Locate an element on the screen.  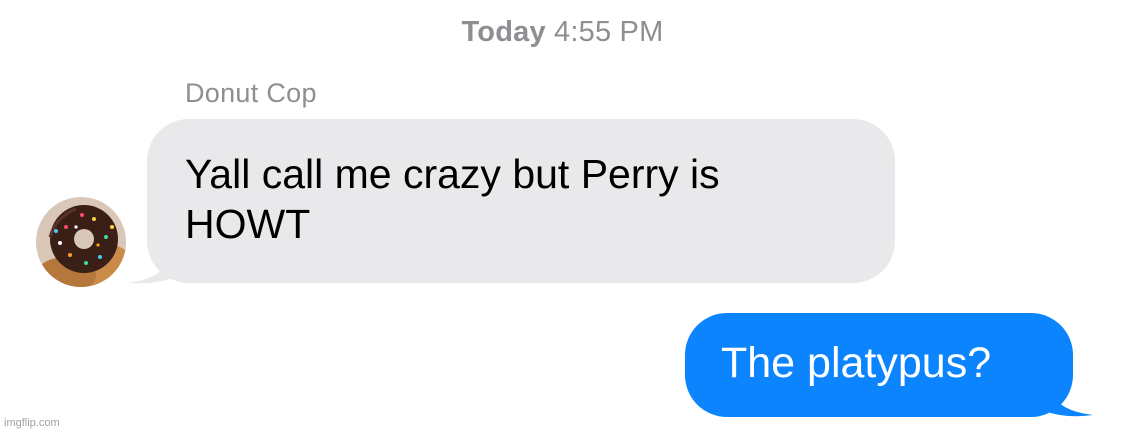
outgoing-message-text: The platypus? is located at coordinates (856, 363).